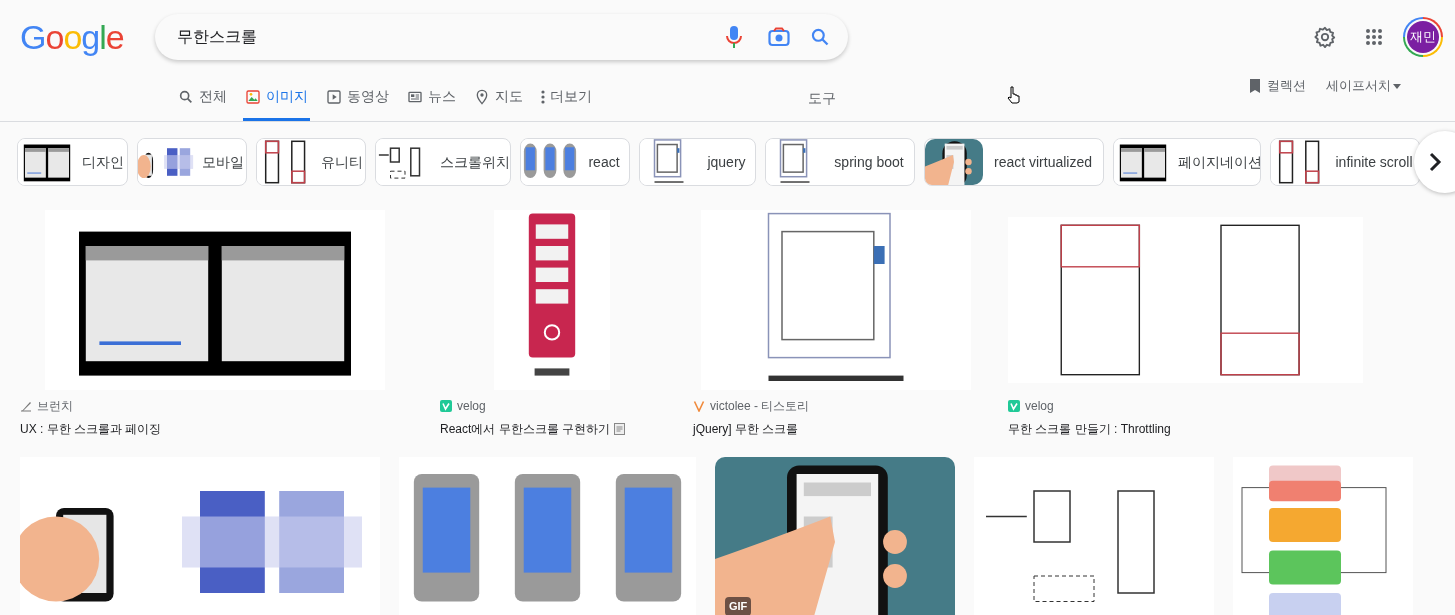  I want to click on result-title: jQuery] 무한 스크롤, so click(746, 429).